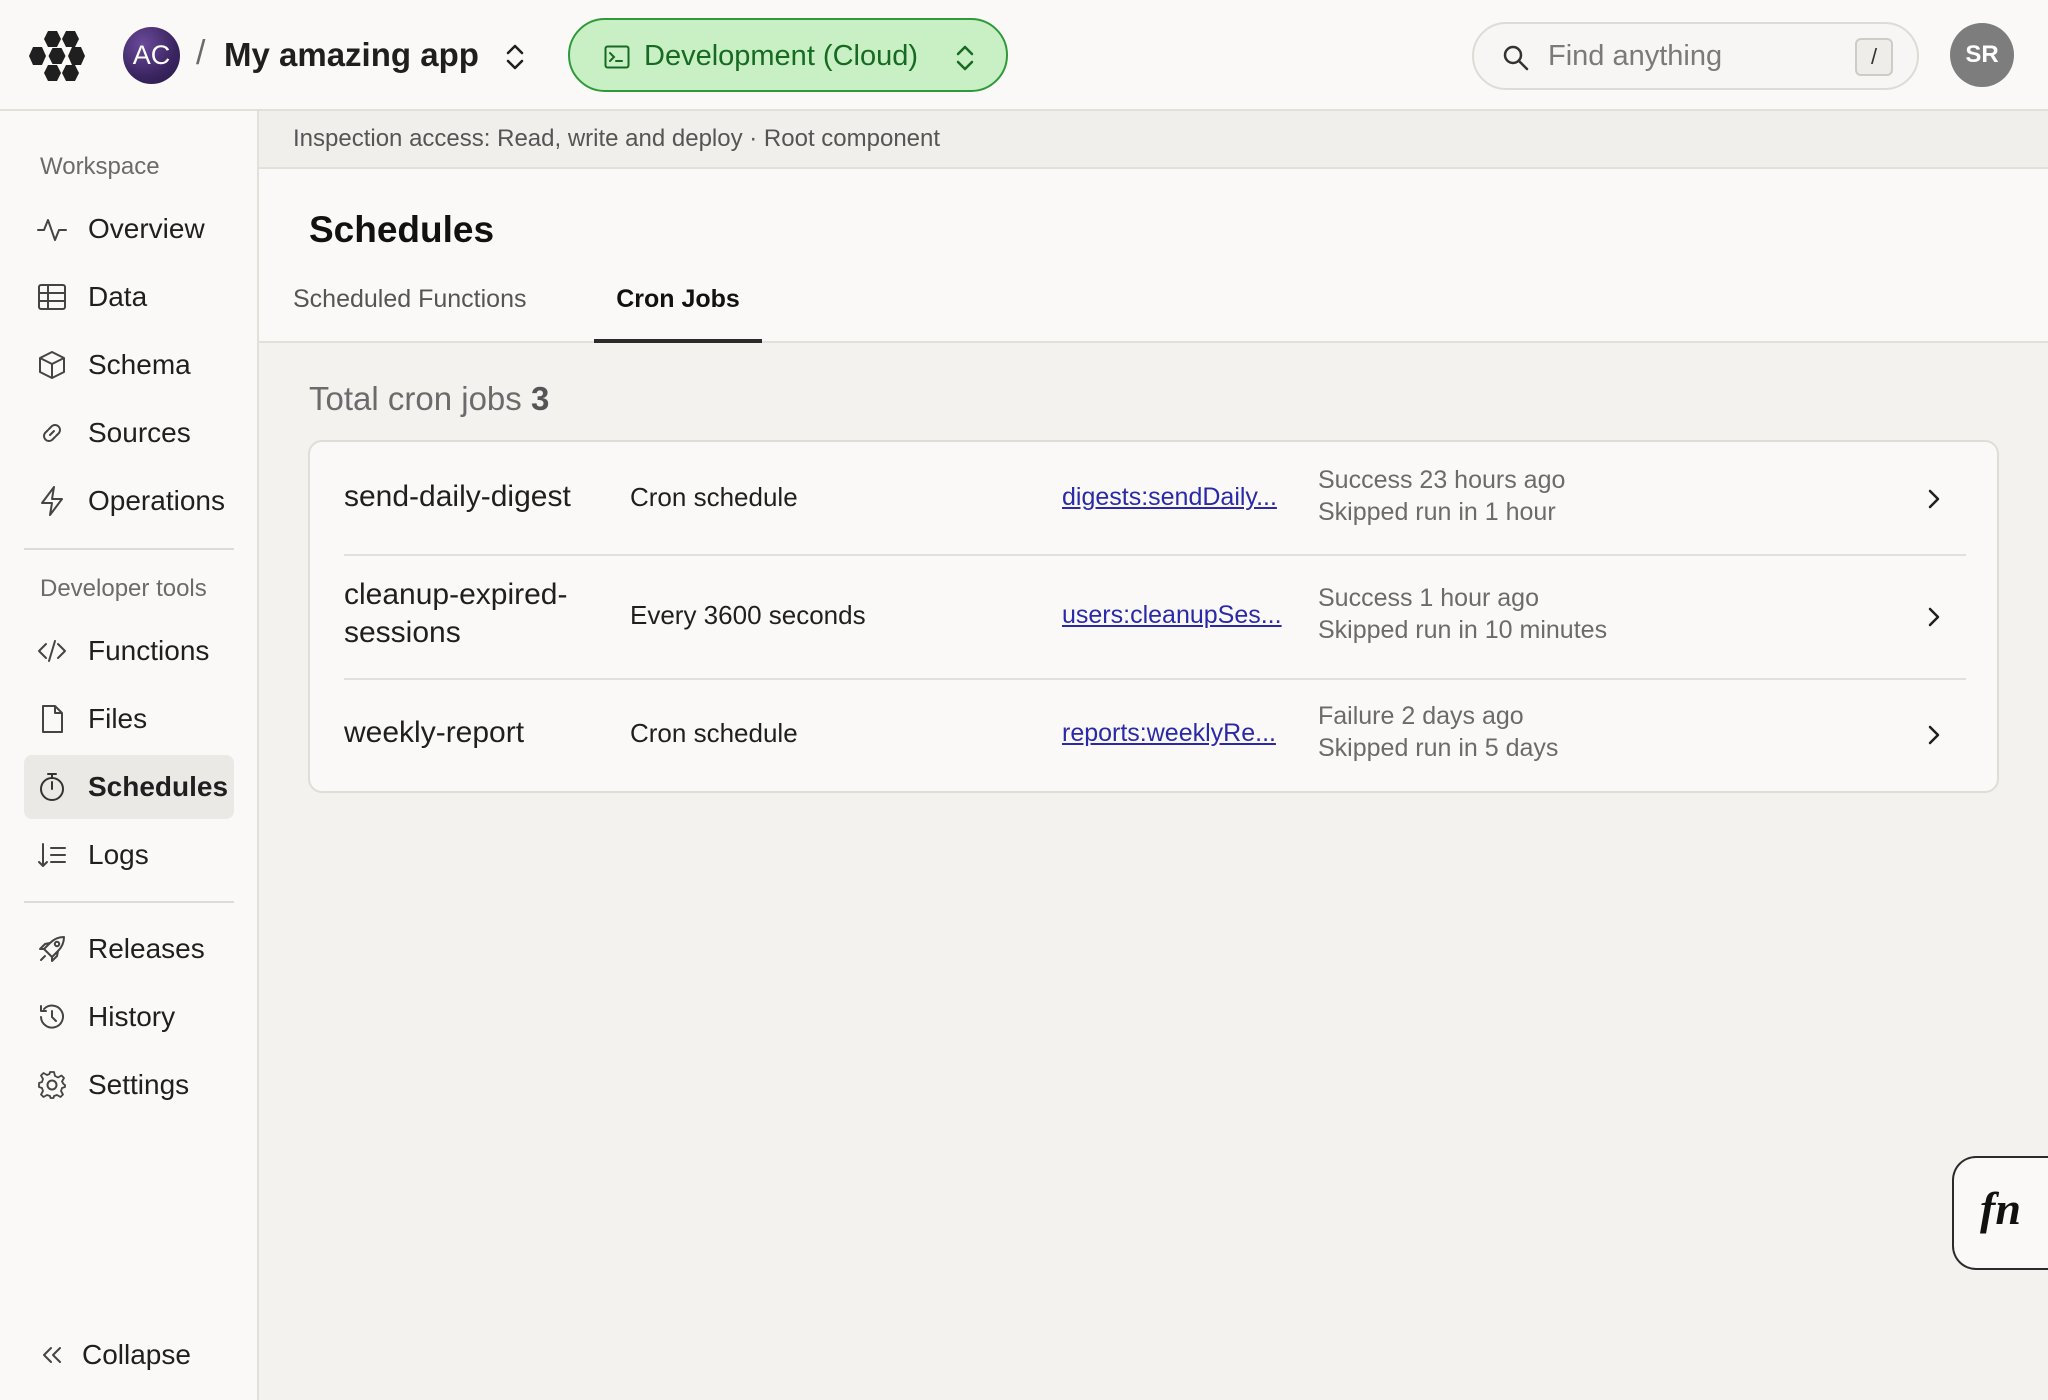 The image size is (2048, 1400). I want to click on total-cron-jobs: Total cron jobs 3, so click(429, 399).